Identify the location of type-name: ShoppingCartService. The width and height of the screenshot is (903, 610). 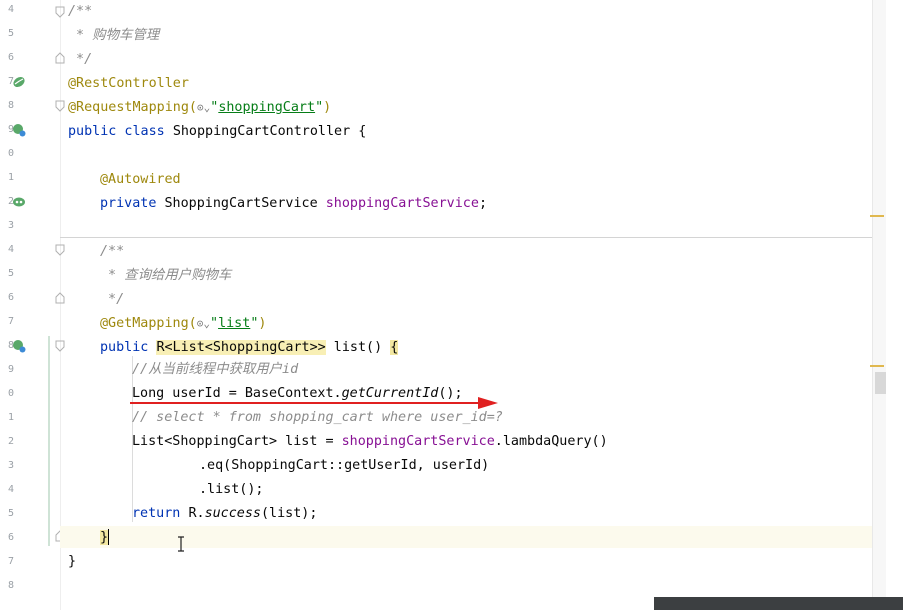
(245, 203).